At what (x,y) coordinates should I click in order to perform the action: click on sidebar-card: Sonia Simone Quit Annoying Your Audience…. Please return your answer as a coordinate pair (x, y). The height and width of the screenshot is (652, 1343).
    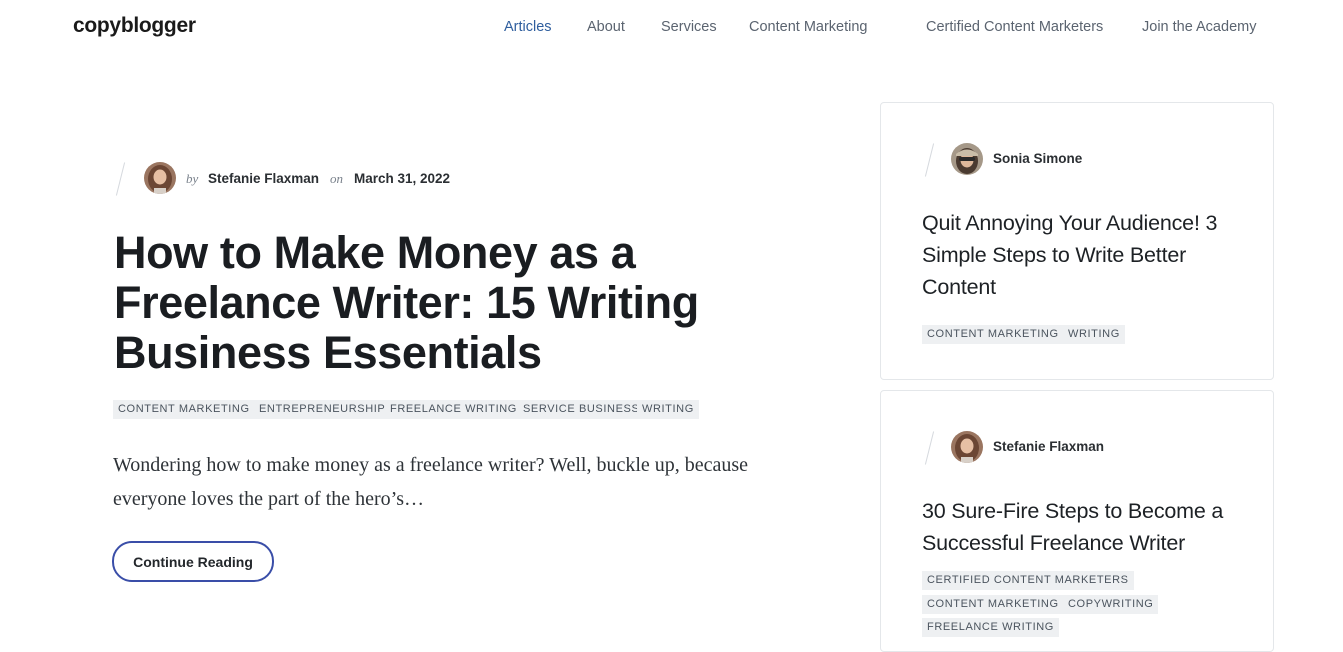
    Looking at the image, I should click on (1077, 241).